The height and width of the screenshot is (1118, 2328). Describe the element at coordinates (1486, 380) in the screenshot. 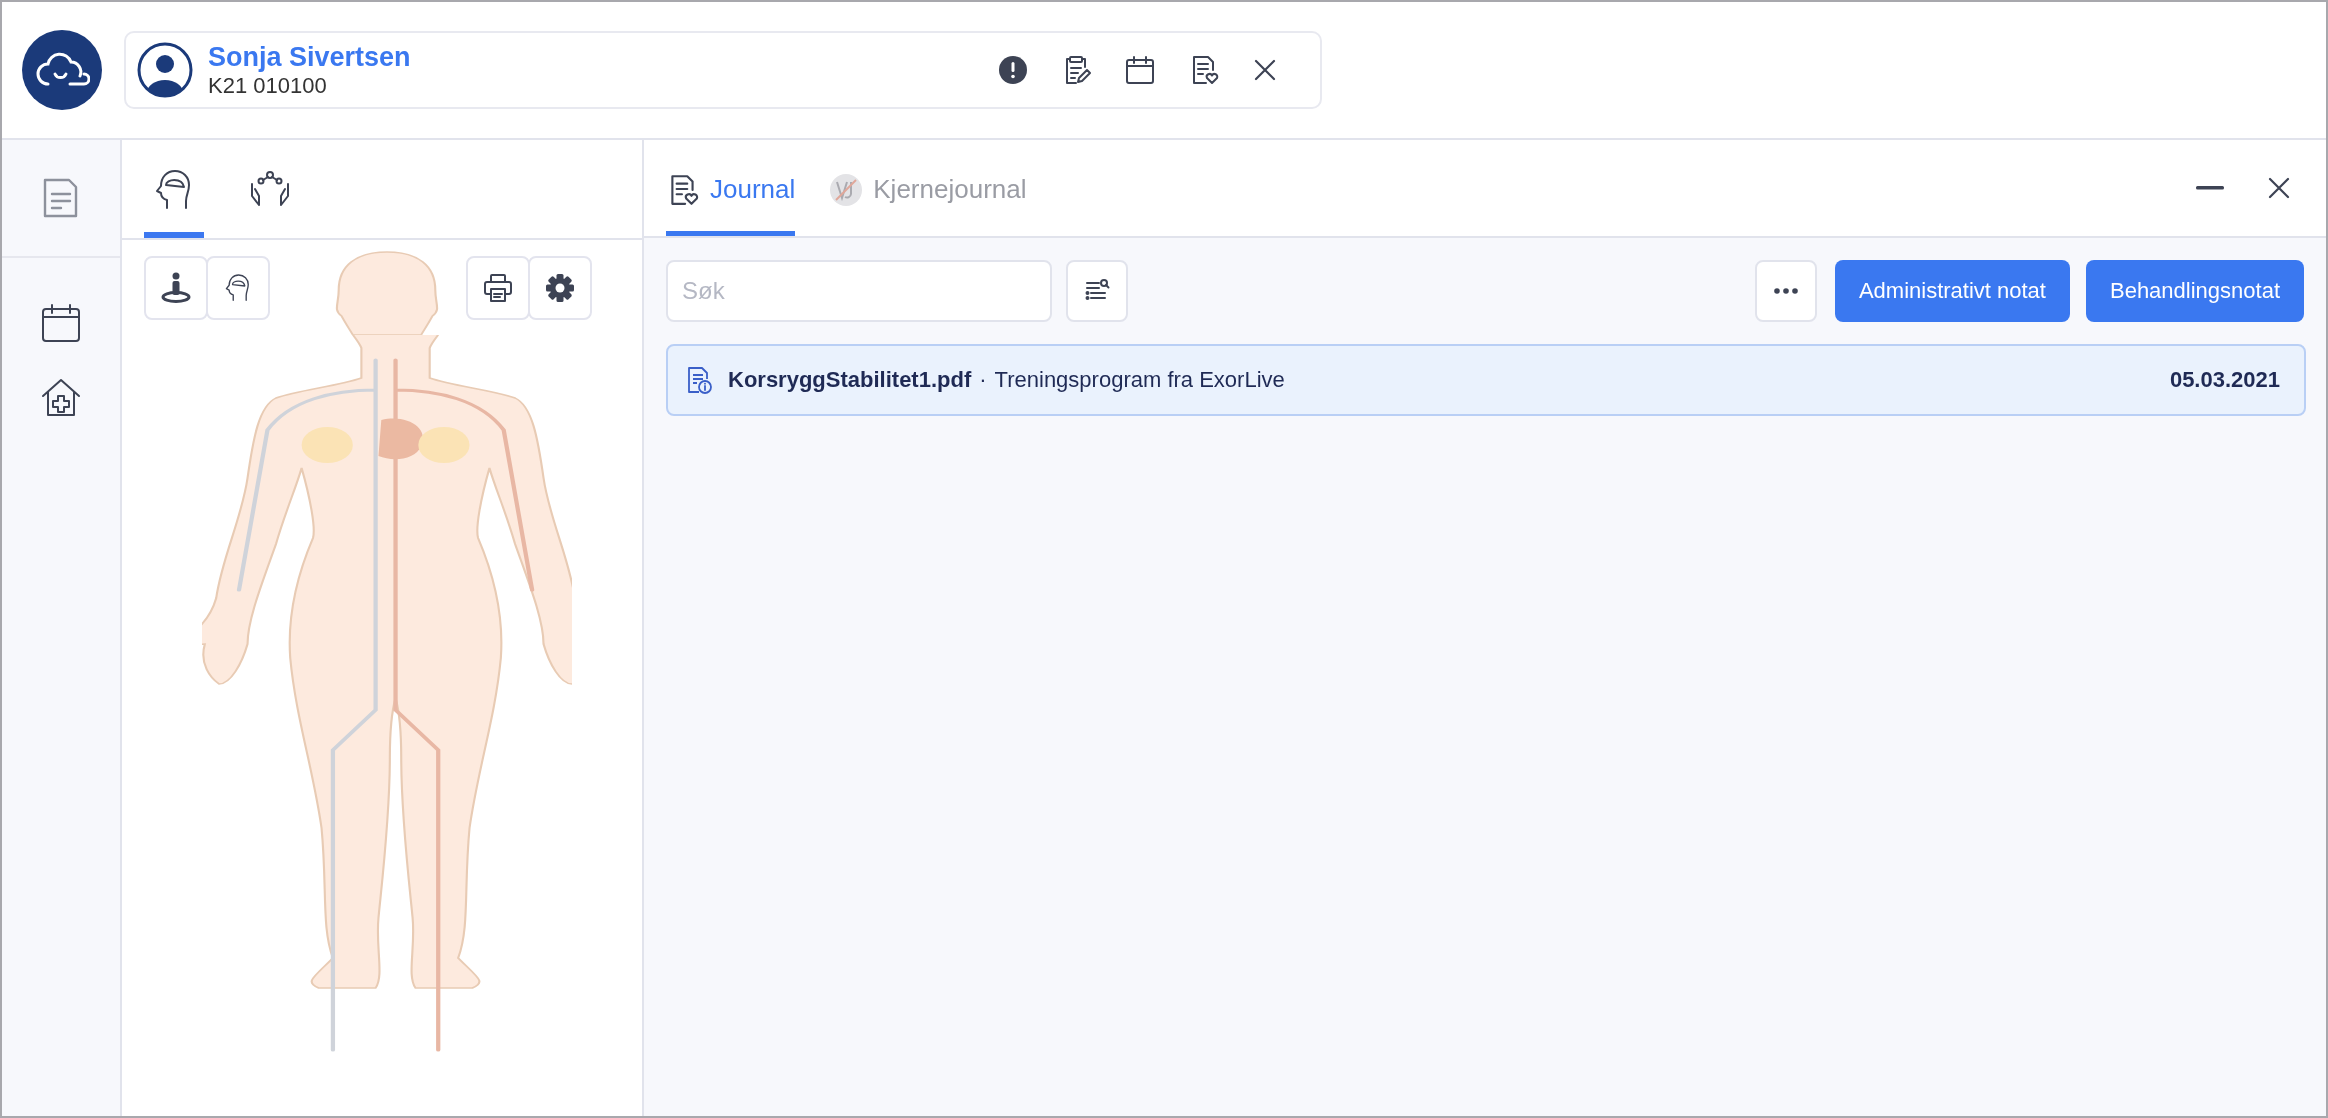

I see `document-row: KorsryggStabilitet1.pdf · Treningsprogram fra ExorLive 05.03.2021` at that location.